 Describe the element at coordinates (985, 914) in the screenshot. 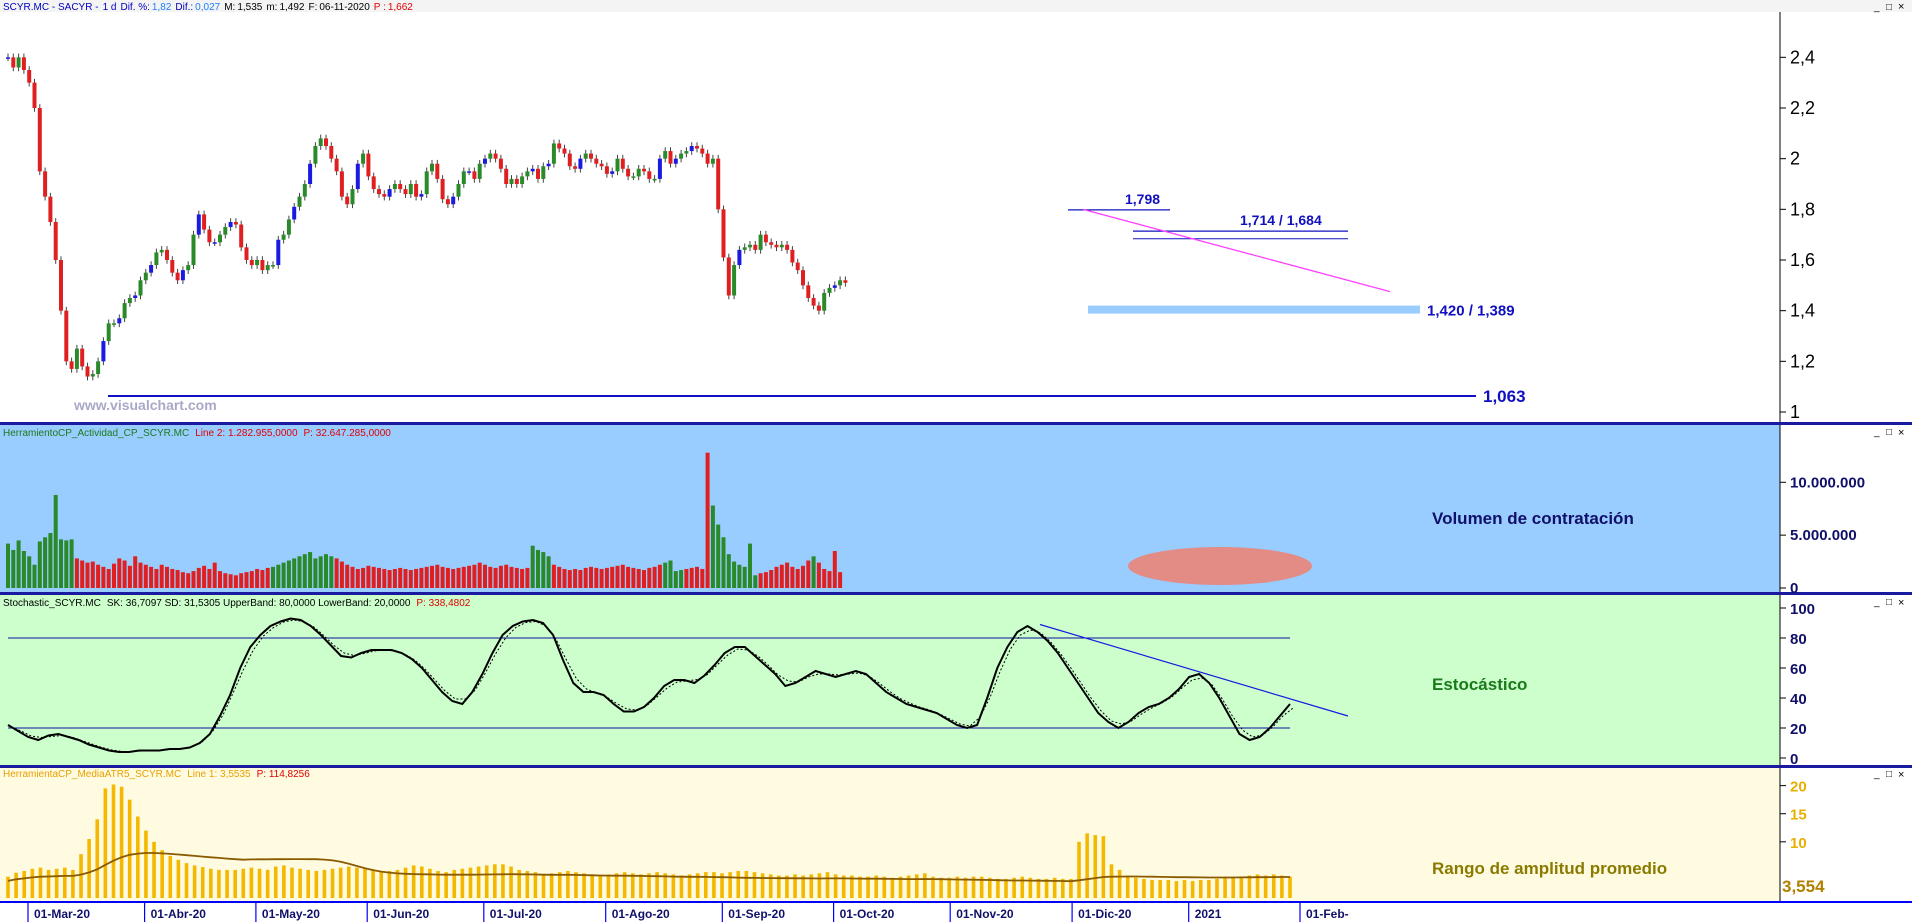

I see `date-label: 01-Nov-20` at that location.